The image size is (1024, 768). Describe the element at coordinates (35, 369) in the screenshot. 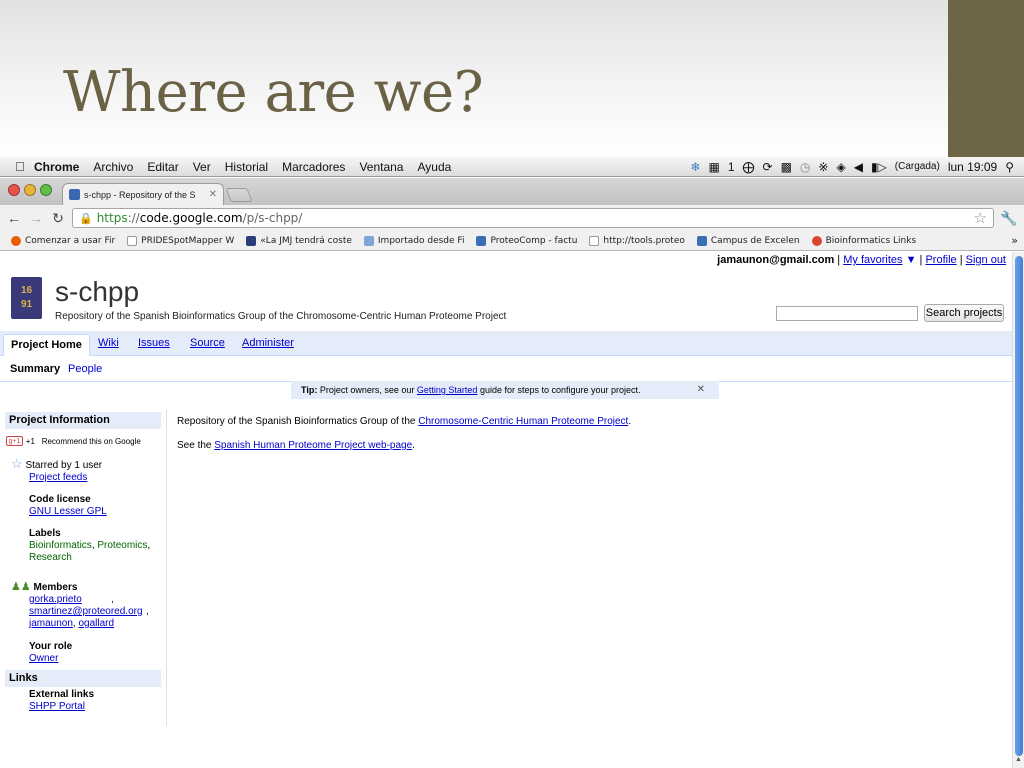

I see `subtab-summary: Summary` at that location.